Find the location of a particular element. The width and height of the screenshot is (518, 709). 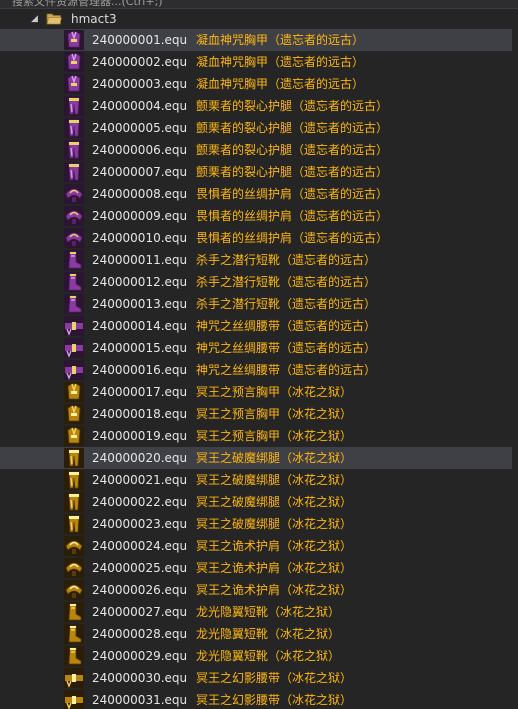

file-name: 240000006.equ is located at coordinates (140, 150).